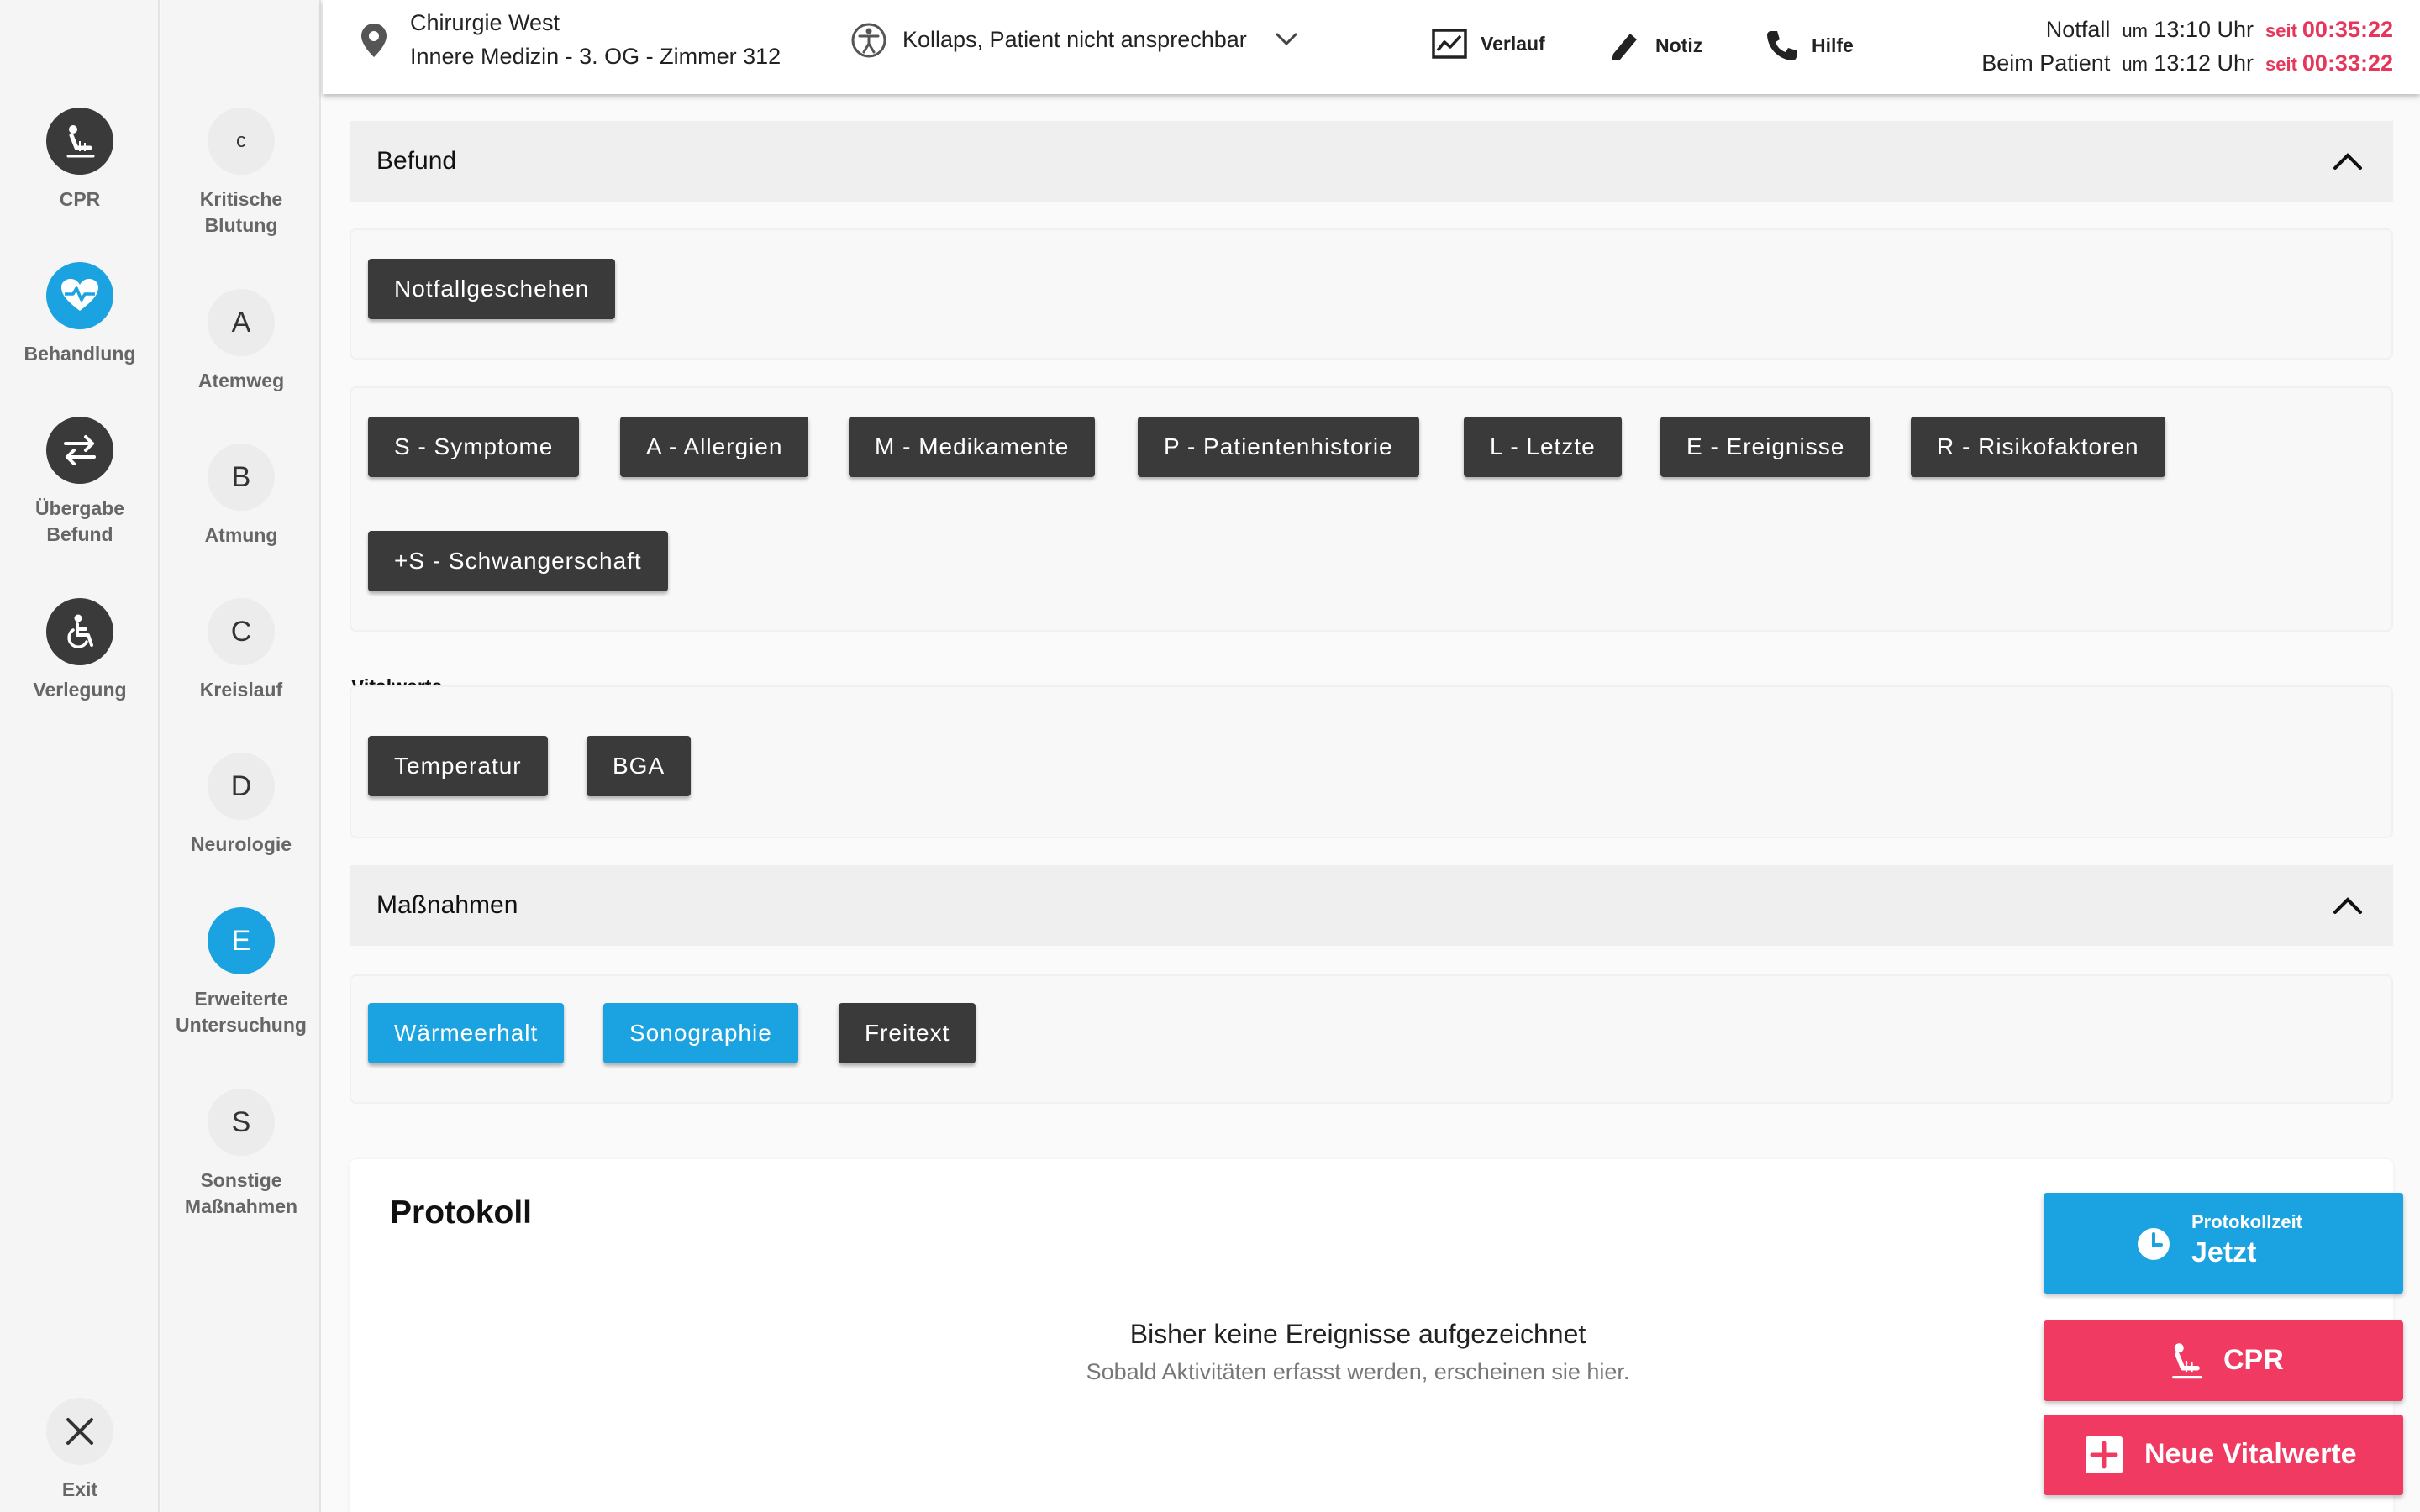 This screenshot has width=2420, height=1512. Describe the element at coordinates (241, 690) in the screenshot. I see `abcde-label: Kreislauf` at that location.